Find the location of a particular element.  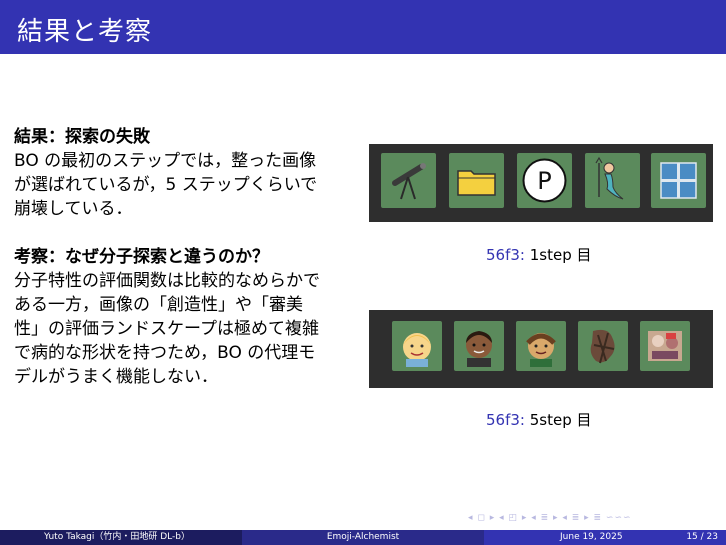

result-heading: 結果：探索の失敗 is located at coordinates (82, 137).